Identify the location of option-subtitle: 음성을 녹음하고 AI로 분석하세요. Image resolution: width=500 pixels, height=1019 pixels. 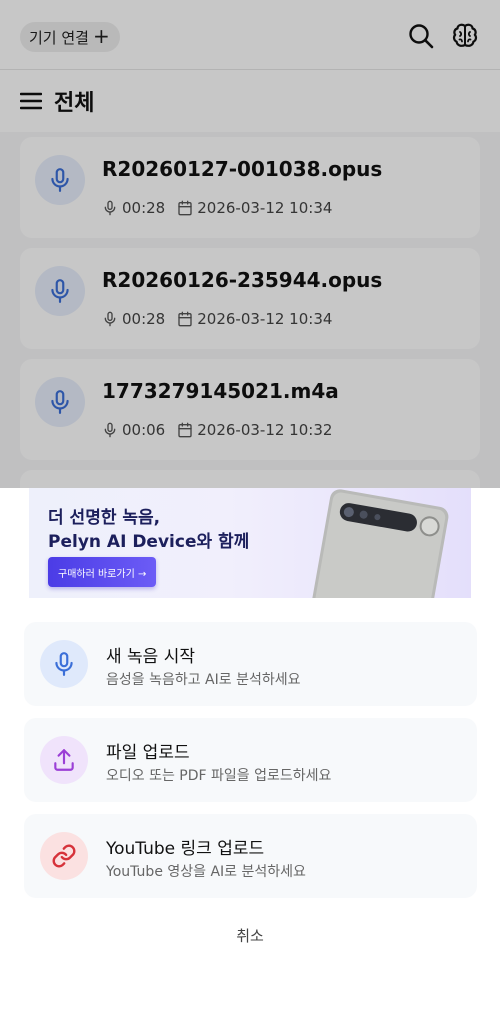
(203, 680).